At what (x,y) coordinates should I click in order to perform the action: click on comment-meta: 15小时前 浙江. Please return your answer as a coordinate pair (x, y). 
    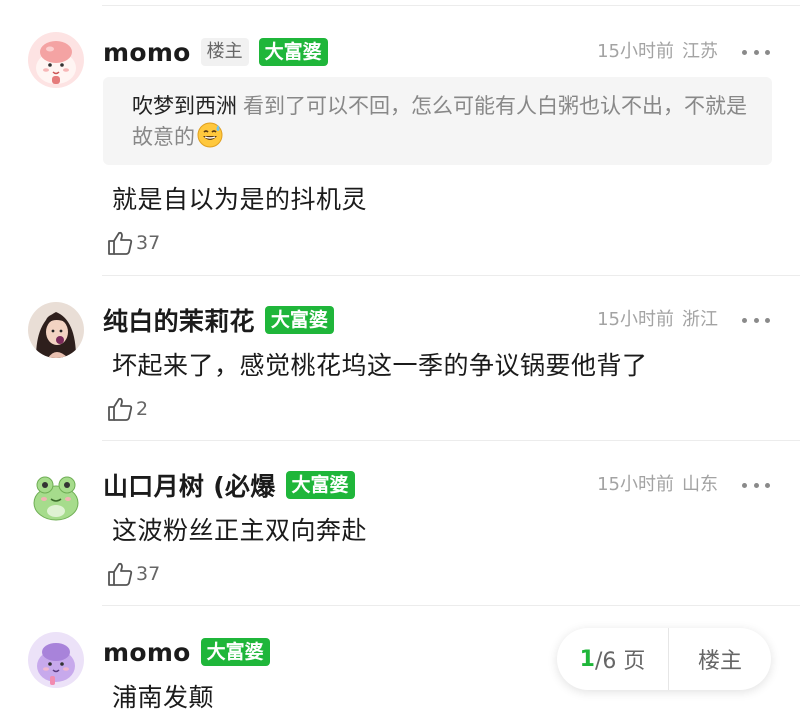
    Looking at the image, I should click on (657, 320).